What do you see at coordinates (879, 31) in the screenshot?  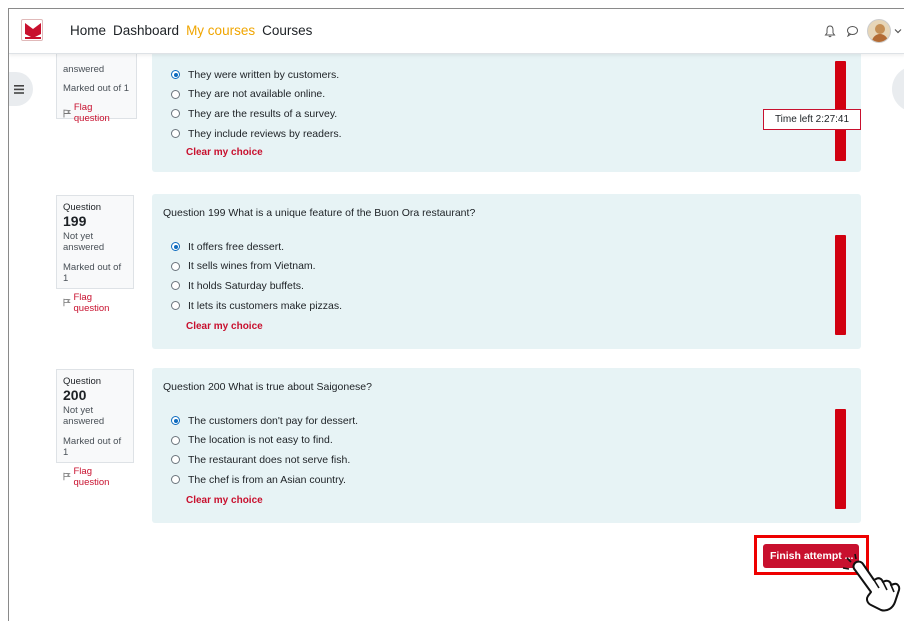 I see `avatar` at bounding box center [879, 31].